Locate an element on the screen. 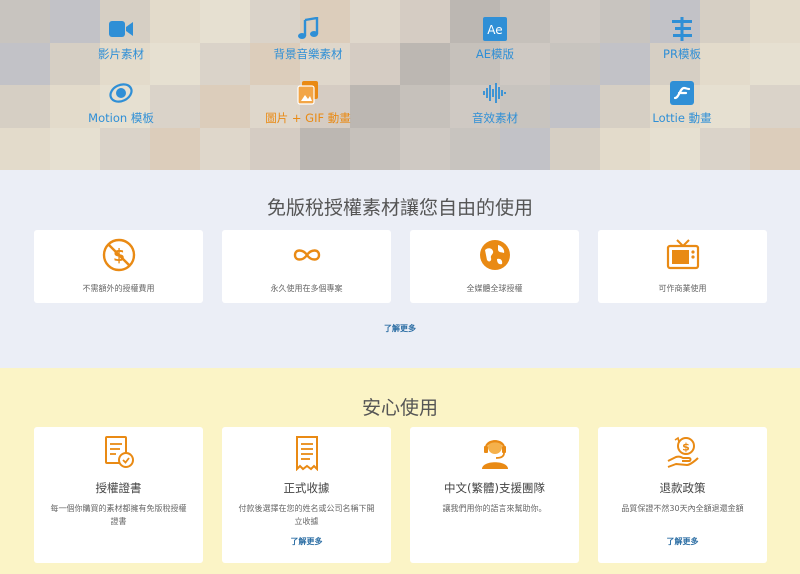  no-fee-icon: $ is located at coordinates (119, 255).